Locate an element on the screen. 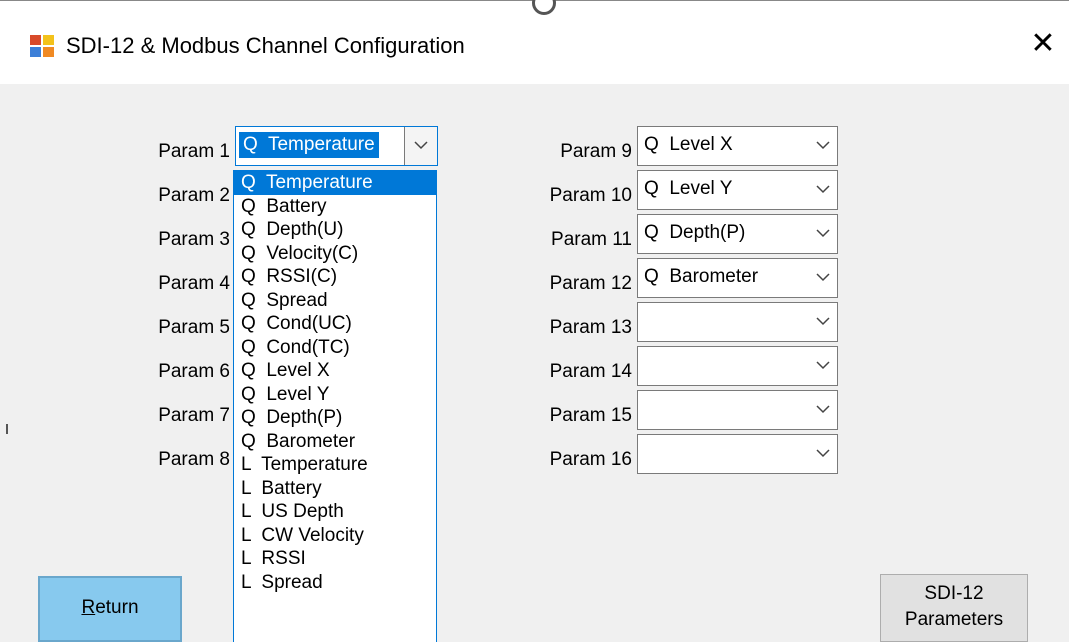 The width and height of the screenshot is (1069, 642). param-4-label: Param 4 is located at coordinates (194, 283).